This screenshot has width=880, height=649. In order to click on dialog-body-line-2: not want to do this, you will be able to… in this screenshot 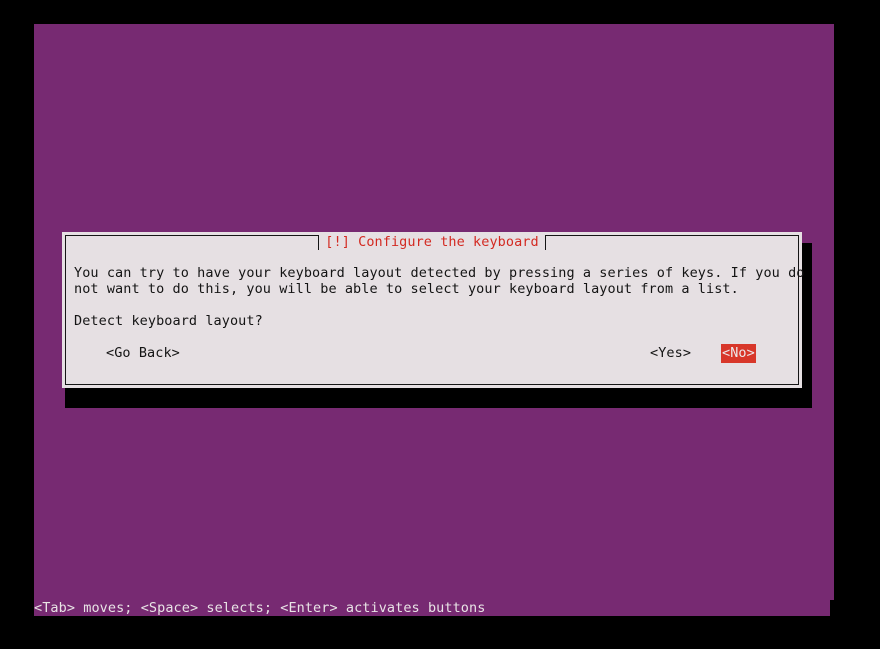, I will do `click(406, 289)`.